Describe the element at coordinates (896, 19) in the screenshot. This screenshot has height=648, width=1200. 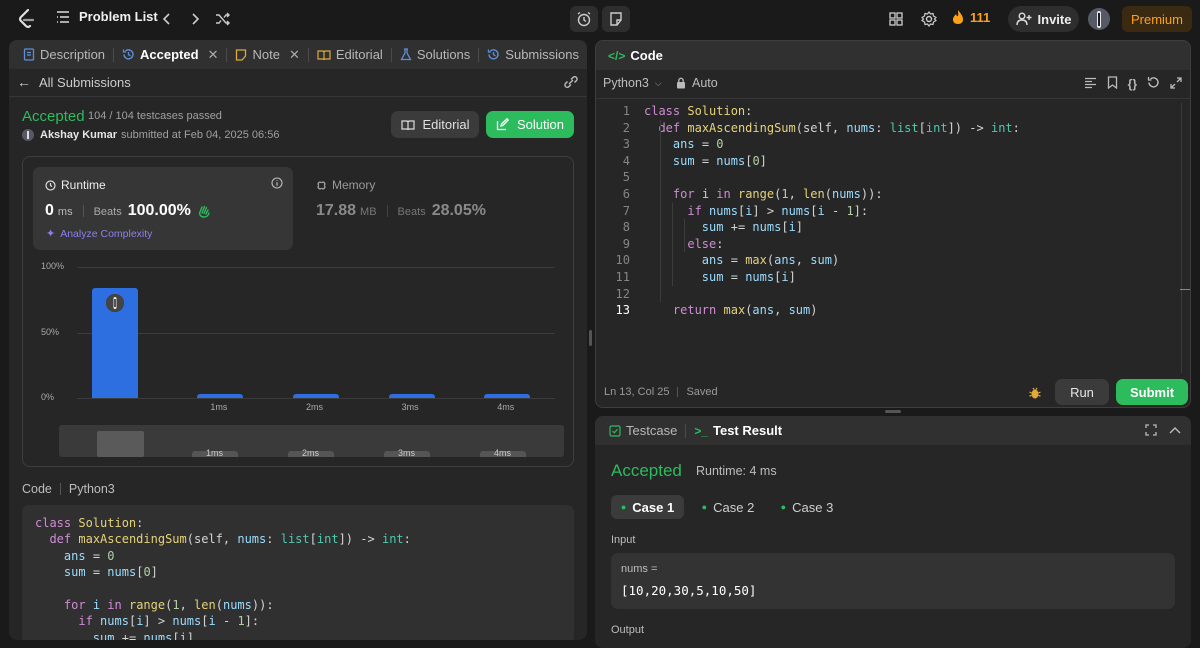
I see `layout-grid-icon` at that location.